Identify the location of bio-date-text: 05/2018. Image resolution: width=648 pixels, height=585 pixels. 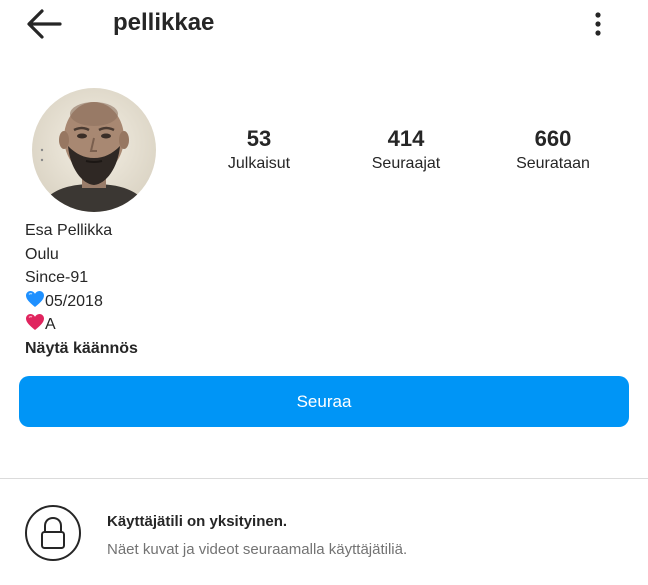
(74, 301).